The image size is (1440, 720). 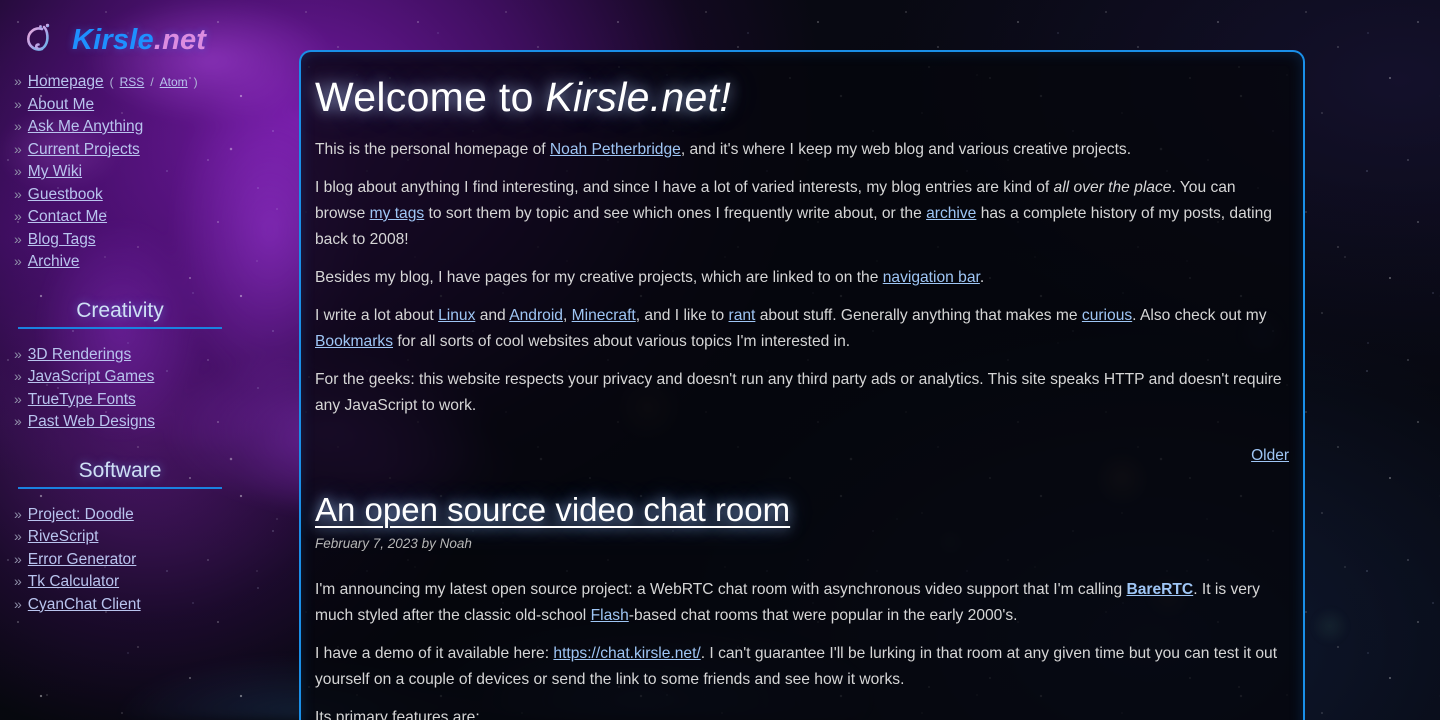 I want to click on site-title: Kirsle.net, so click(x=139, y=40).